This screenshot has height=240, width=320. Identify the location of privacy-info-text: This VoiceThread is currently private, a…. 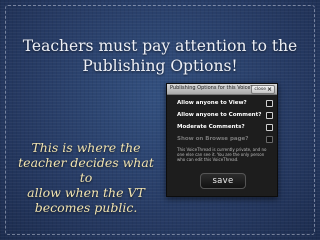
(222, 154).